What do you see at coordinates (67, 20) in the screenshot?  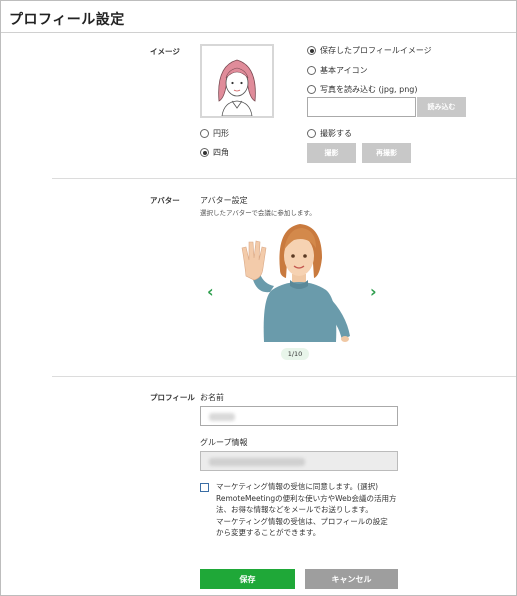 I see `page-title: プロフィール設定` at bounding box center [67, 20].